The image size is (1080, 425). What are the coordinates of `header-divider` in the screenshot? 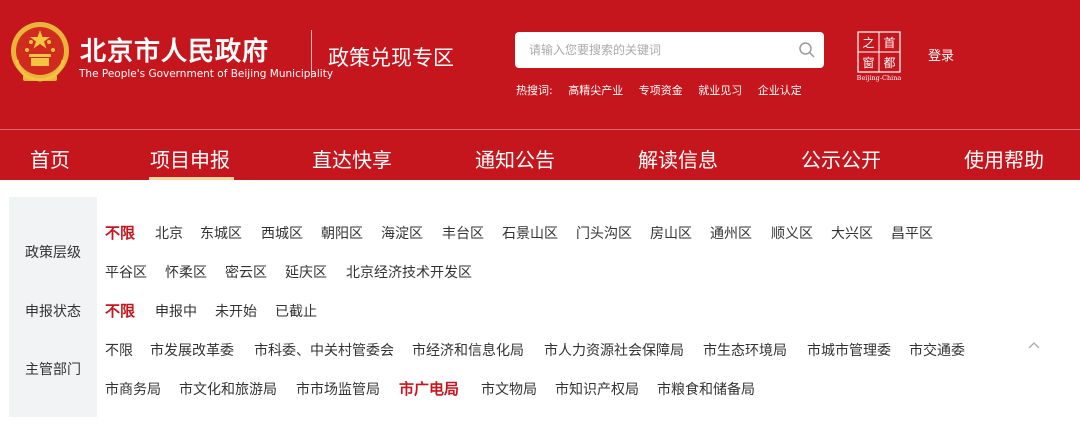 It's located at (311, 54).